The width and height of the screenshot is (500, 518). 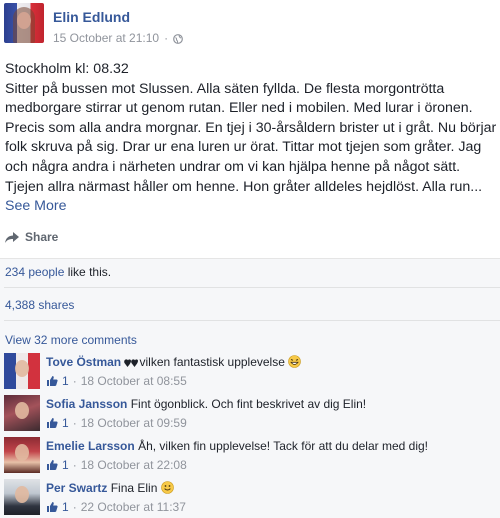 I want to click on author-avatar, so click(x=24, y=23).